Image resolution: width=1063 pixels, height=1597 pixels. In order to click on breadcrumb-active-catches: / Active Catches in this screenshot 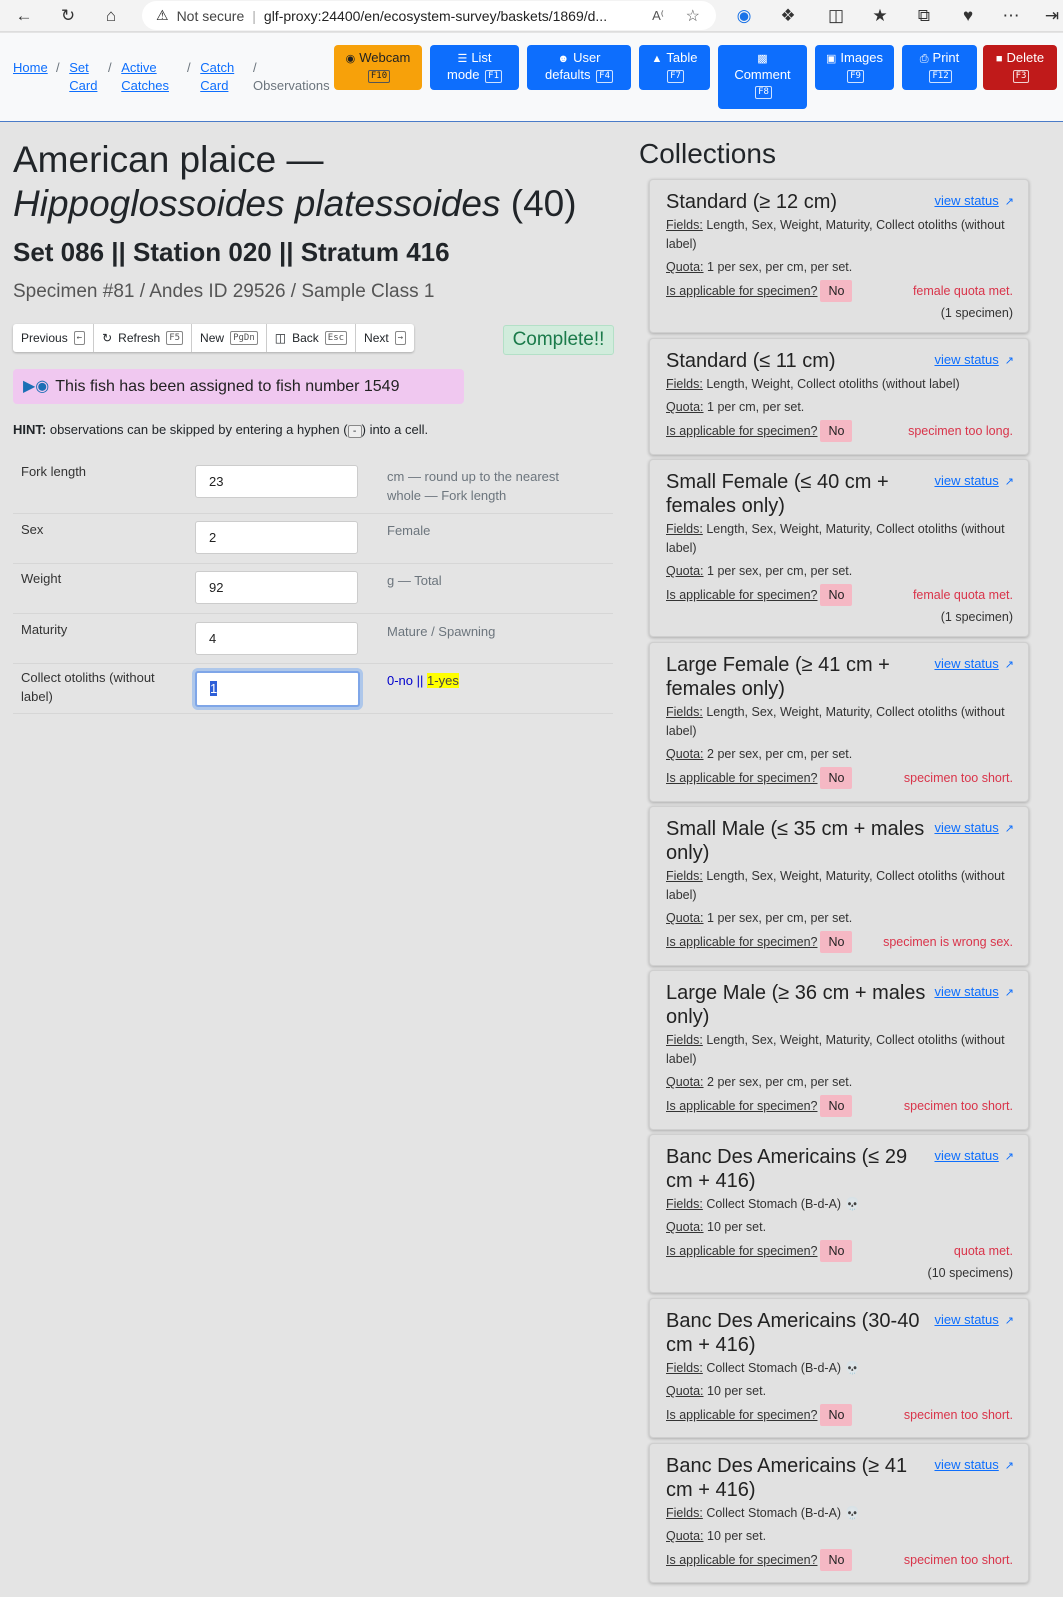, I will do `click(140, 77)`.